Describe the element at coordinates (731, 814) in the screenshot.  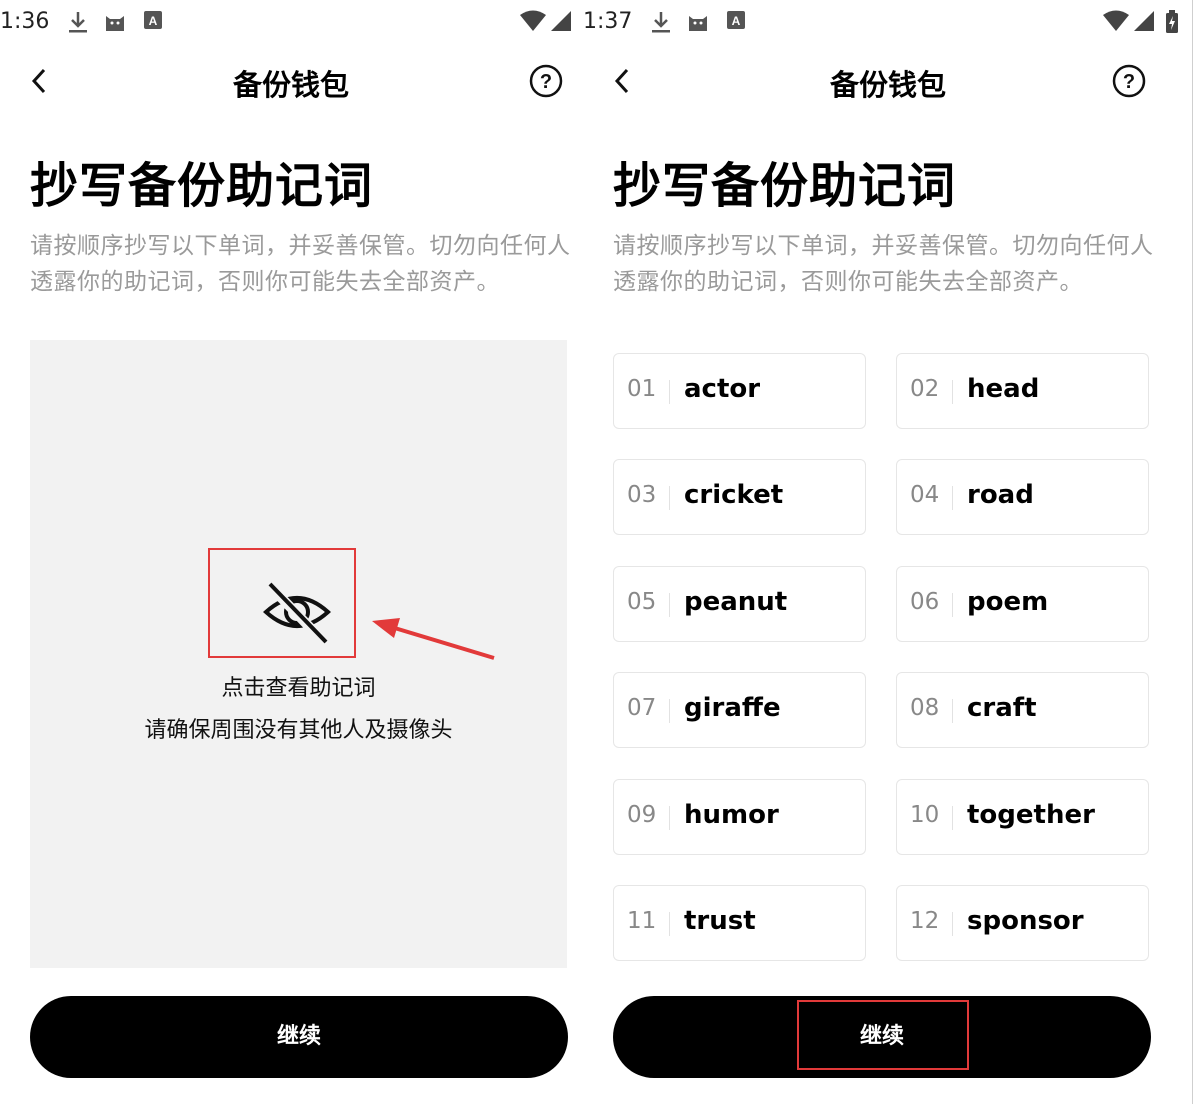
I see `word-text: humor` at that location.